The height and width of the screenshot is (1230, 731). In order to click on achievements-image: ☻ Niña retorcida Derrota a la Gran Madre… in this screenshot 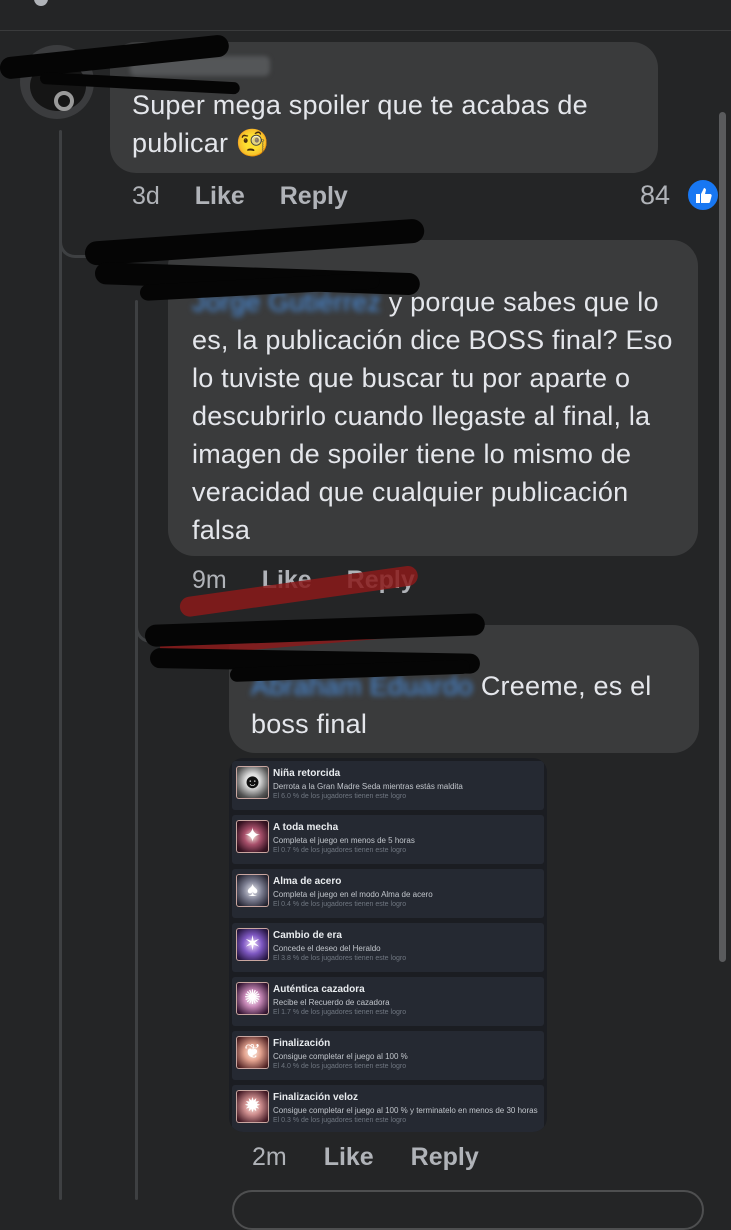, I will do `click(388, 945)`.